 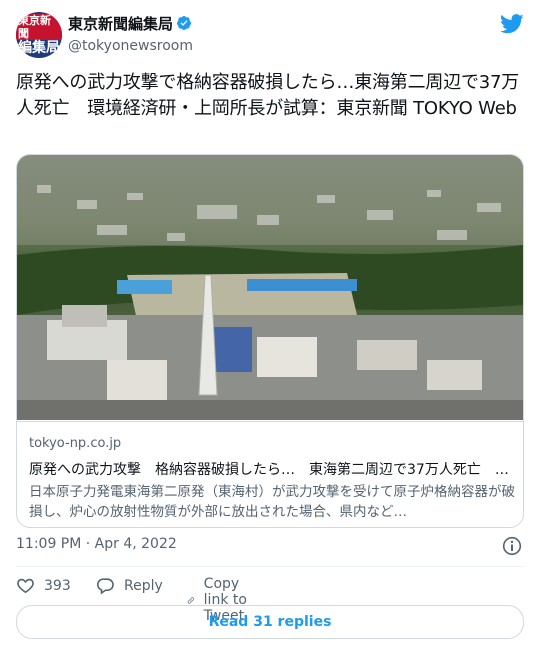 I want to click on avatar-line1: 東京新聞, so click(x=39, y=26).